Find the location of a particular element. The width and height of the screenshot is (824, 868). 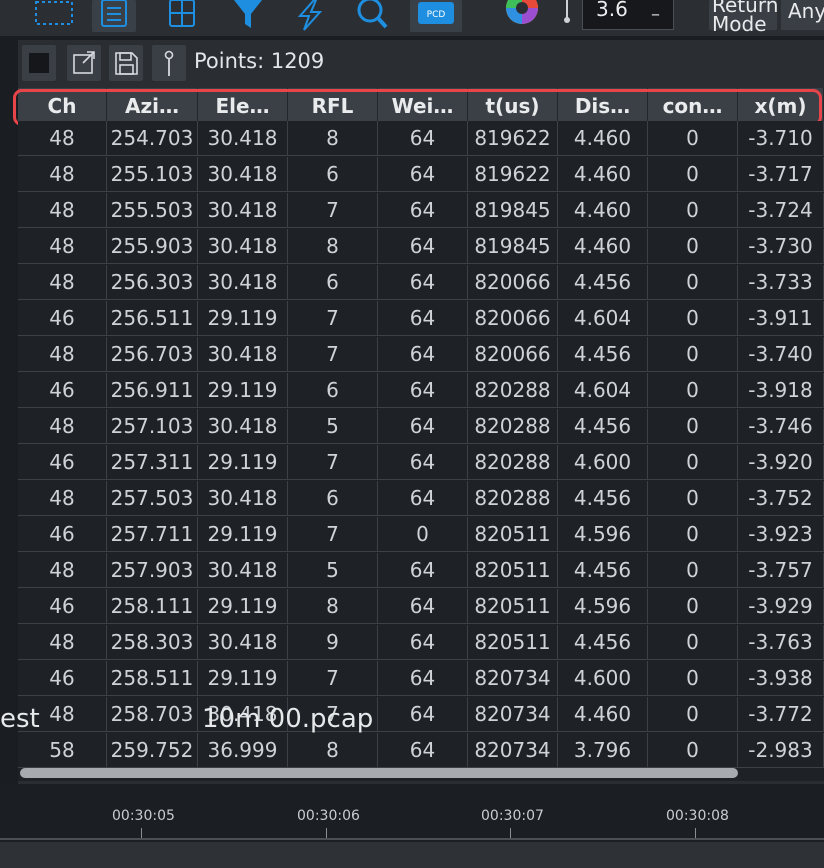

table-row: 48 257.103 30.418 5 64 820288 4.456 0 -3.746 is located at coordinates (421, 427).